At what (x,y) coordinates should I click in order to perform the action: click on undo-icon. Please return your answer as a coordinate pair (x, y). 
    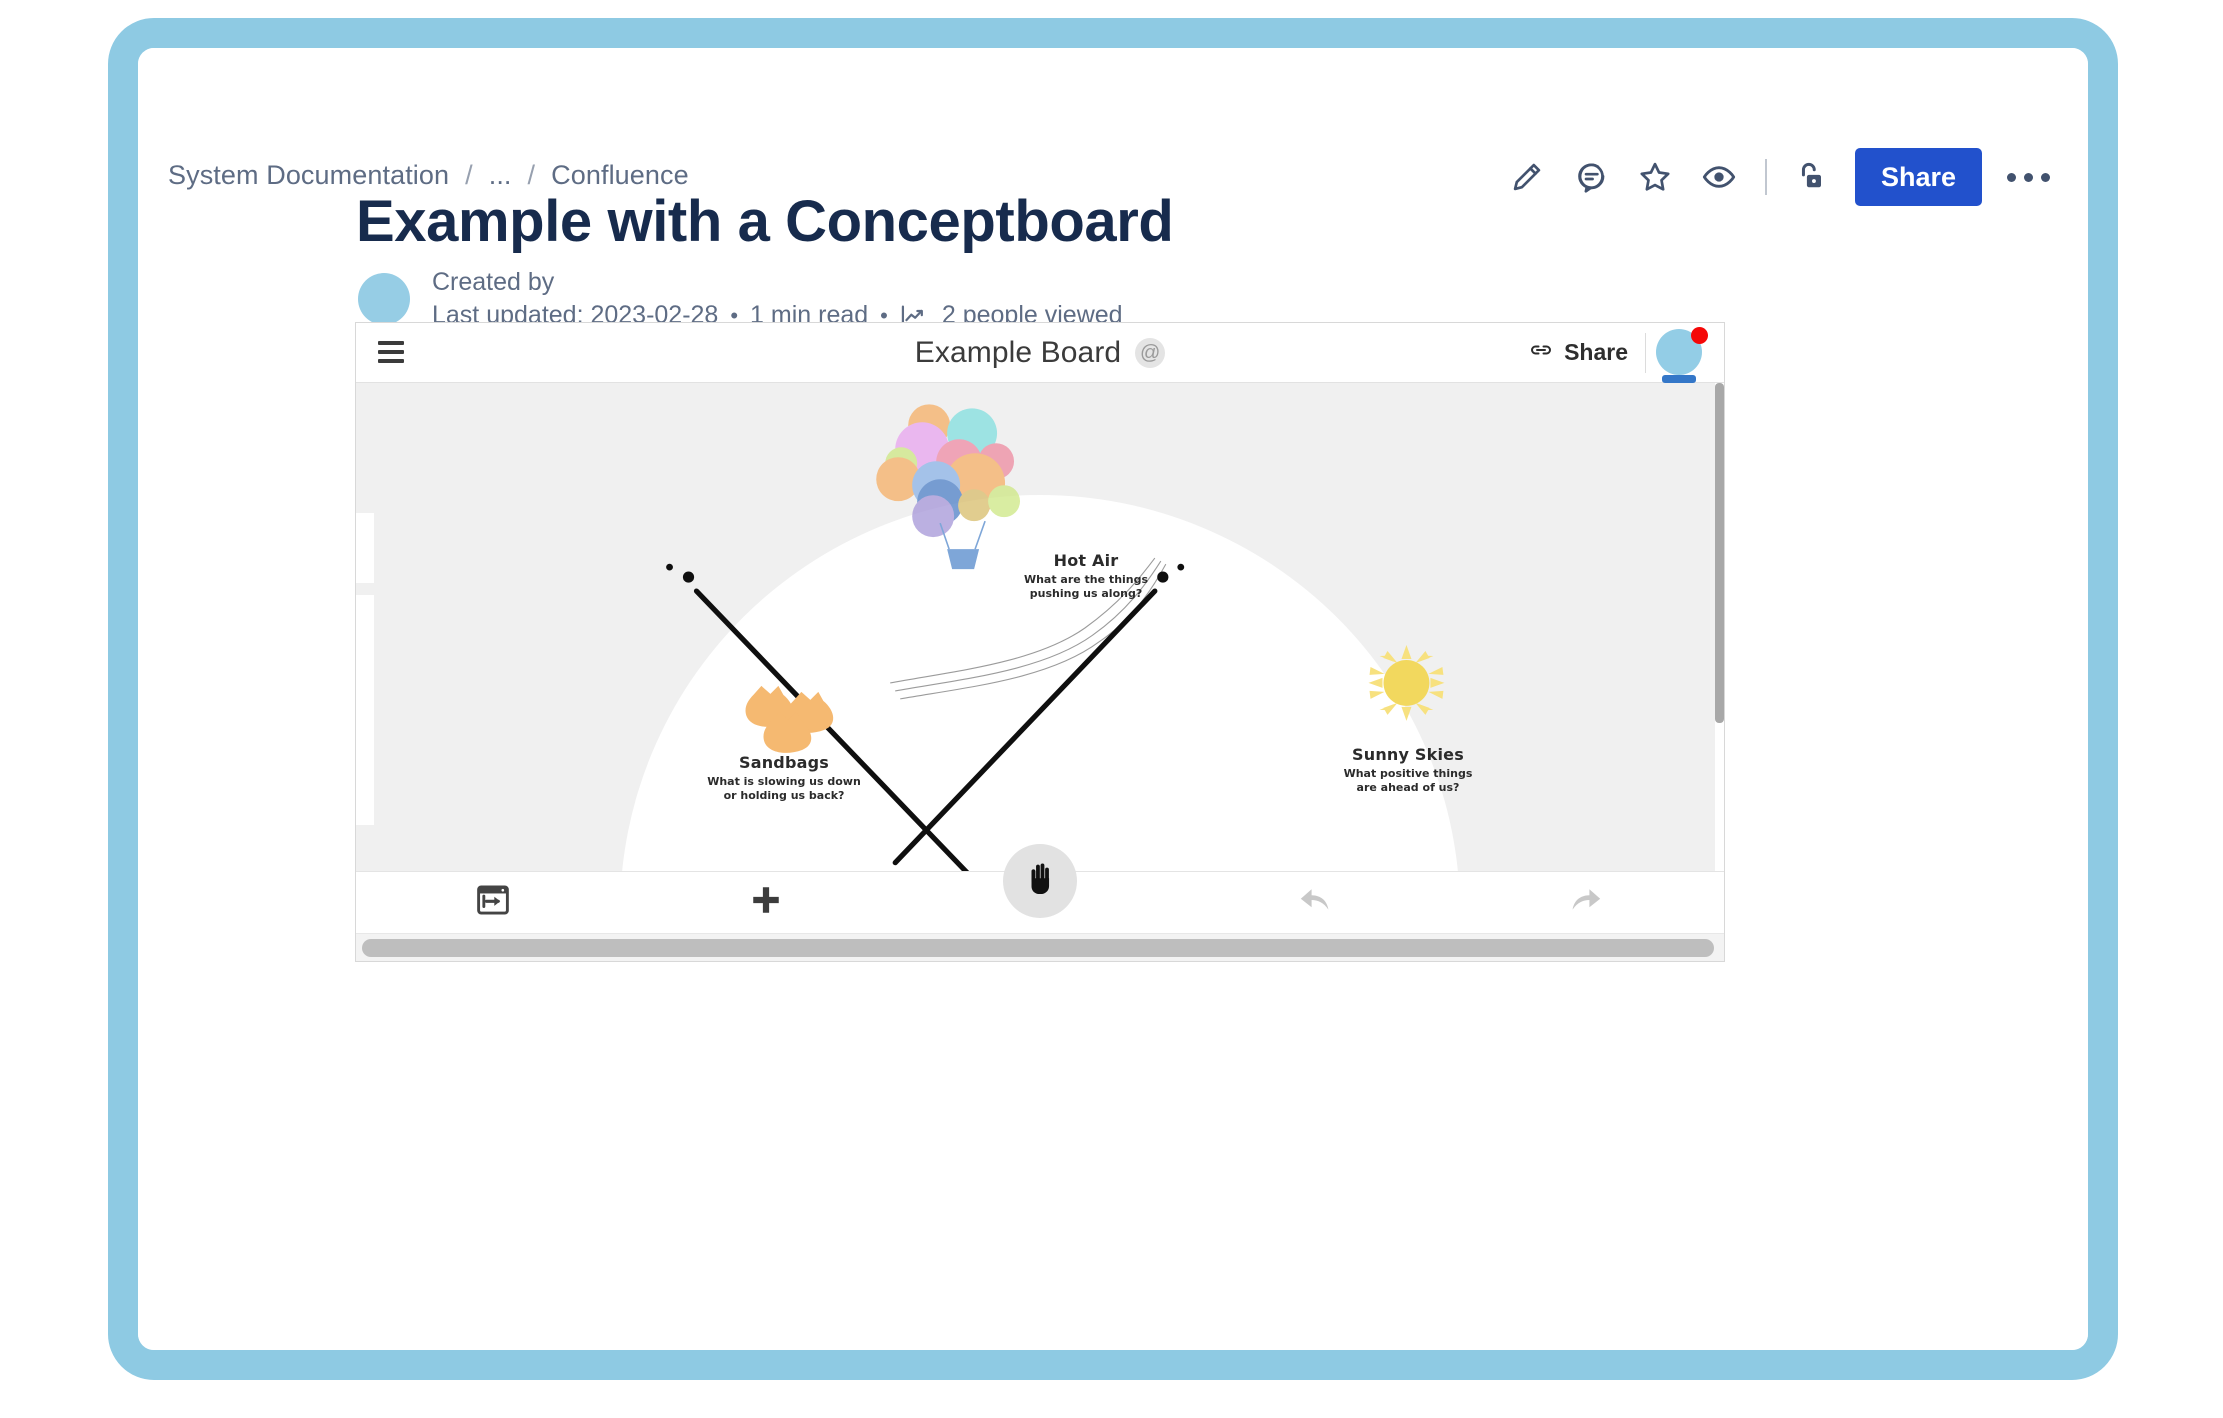
    Looking at the image, I should click on (1314, 902).